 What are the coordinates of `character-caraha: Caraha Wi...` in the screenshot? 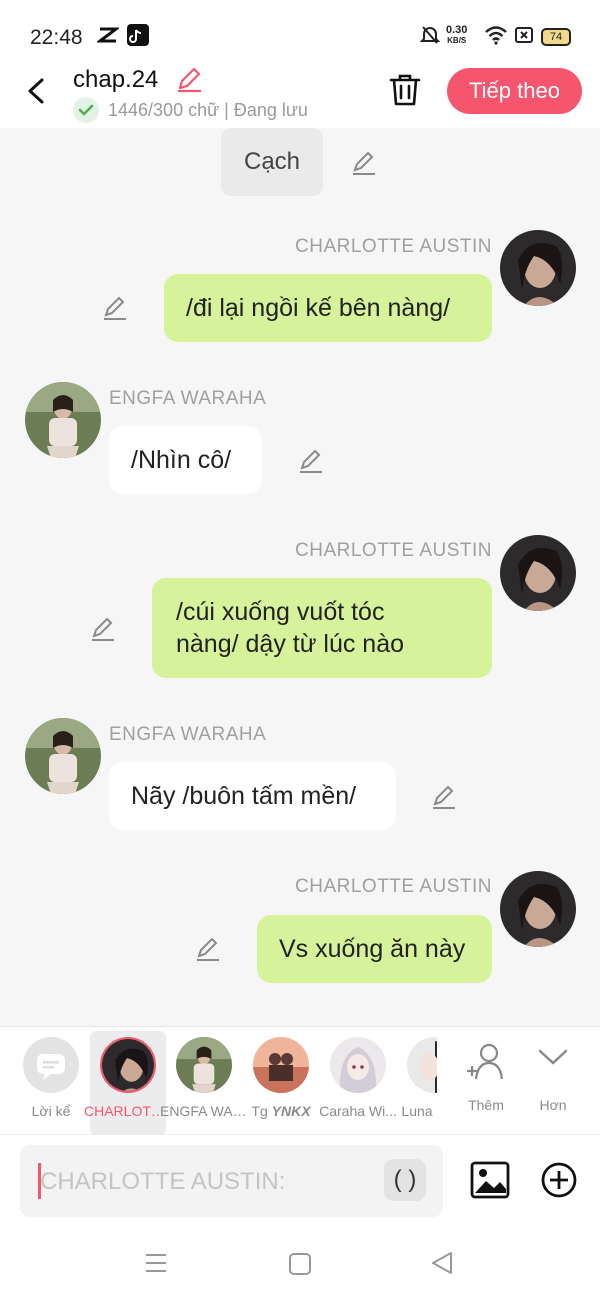 It's located at (358, 1079).